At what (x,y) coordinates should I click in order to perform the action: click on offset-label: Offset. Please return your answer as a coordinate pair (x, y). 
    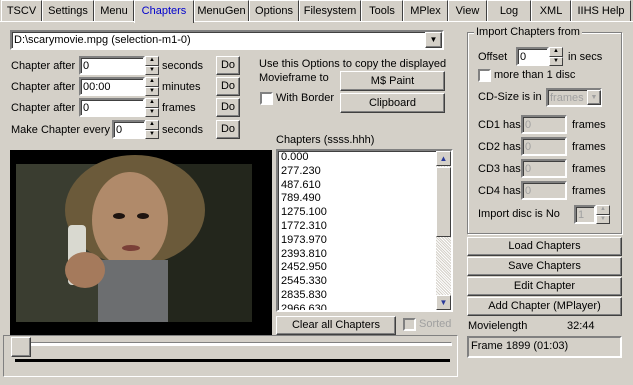
    Looking at the image, I should click on (493, 57).